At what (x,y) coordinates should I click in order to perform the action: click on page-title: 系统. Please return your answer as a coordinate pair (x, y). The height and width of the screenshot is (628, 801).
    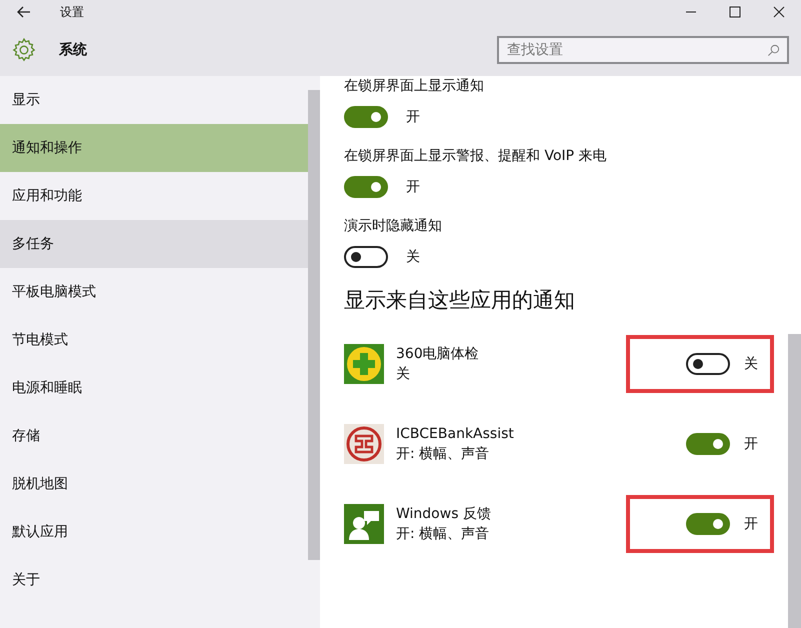
    Looking at the image, I should click on (73, 50).